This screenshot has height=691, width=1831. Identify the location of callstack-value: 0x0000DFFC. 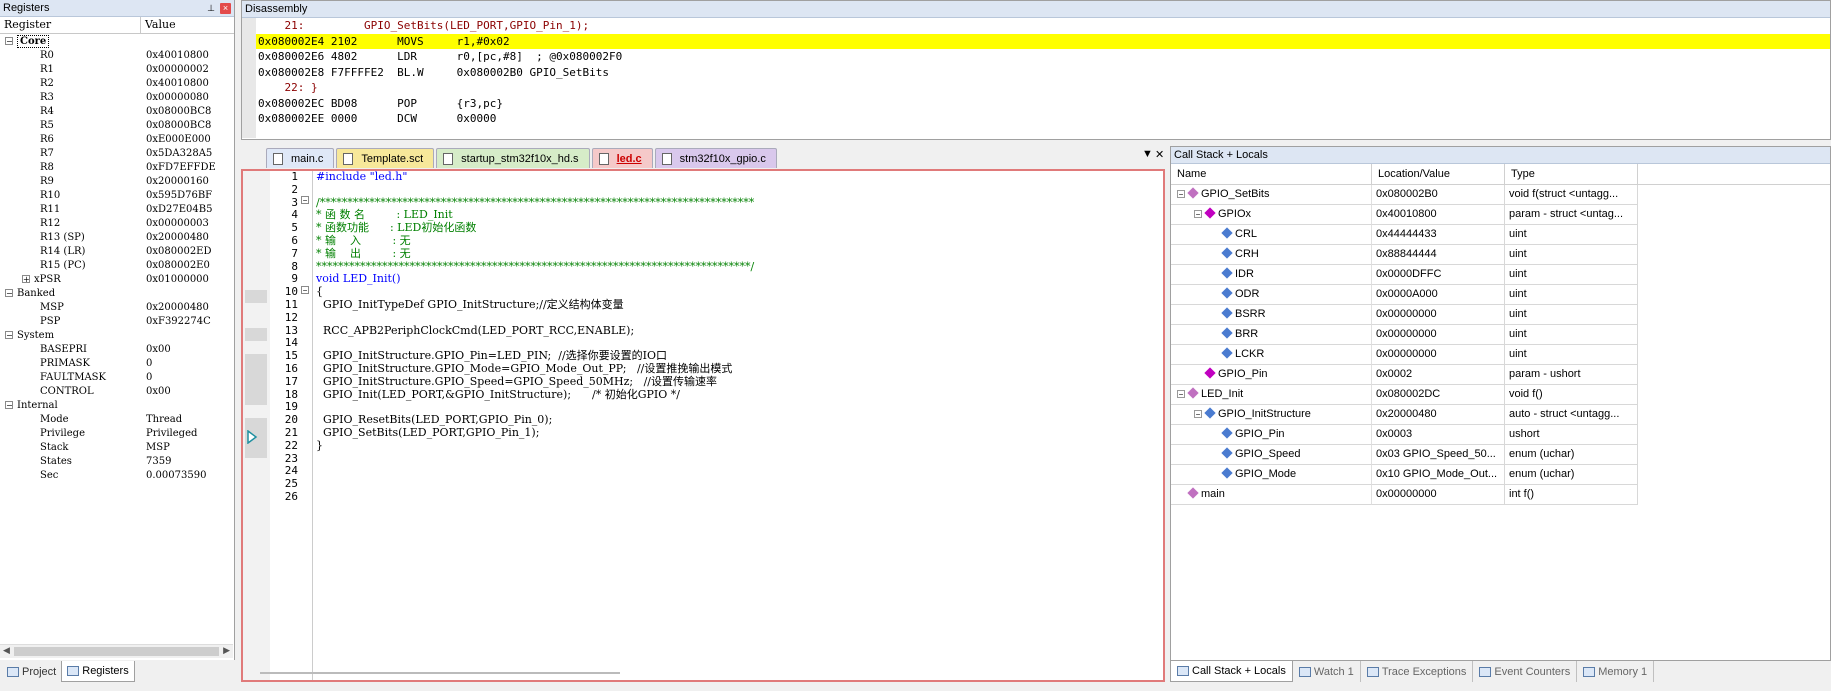
(1438, 275).